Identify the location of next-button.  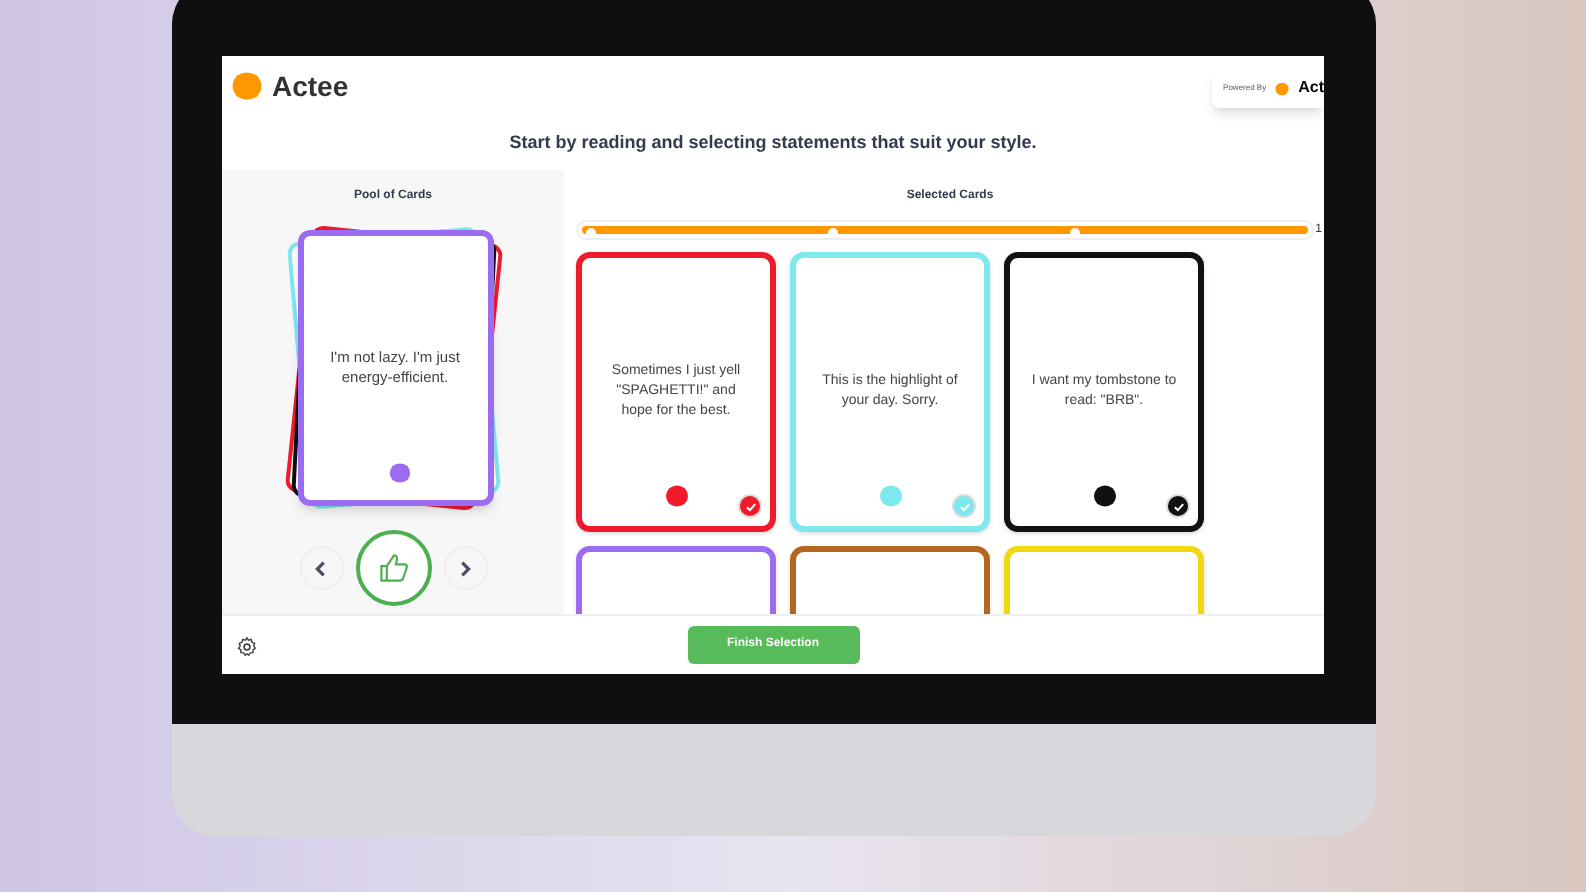
(465, 568).